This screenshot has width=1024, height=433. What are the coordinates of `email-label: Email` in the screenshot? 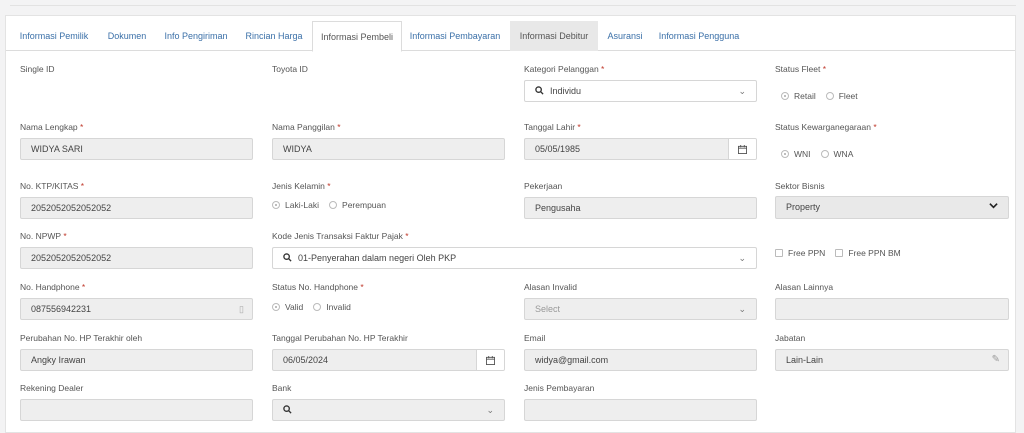 It's located at (535, 338).